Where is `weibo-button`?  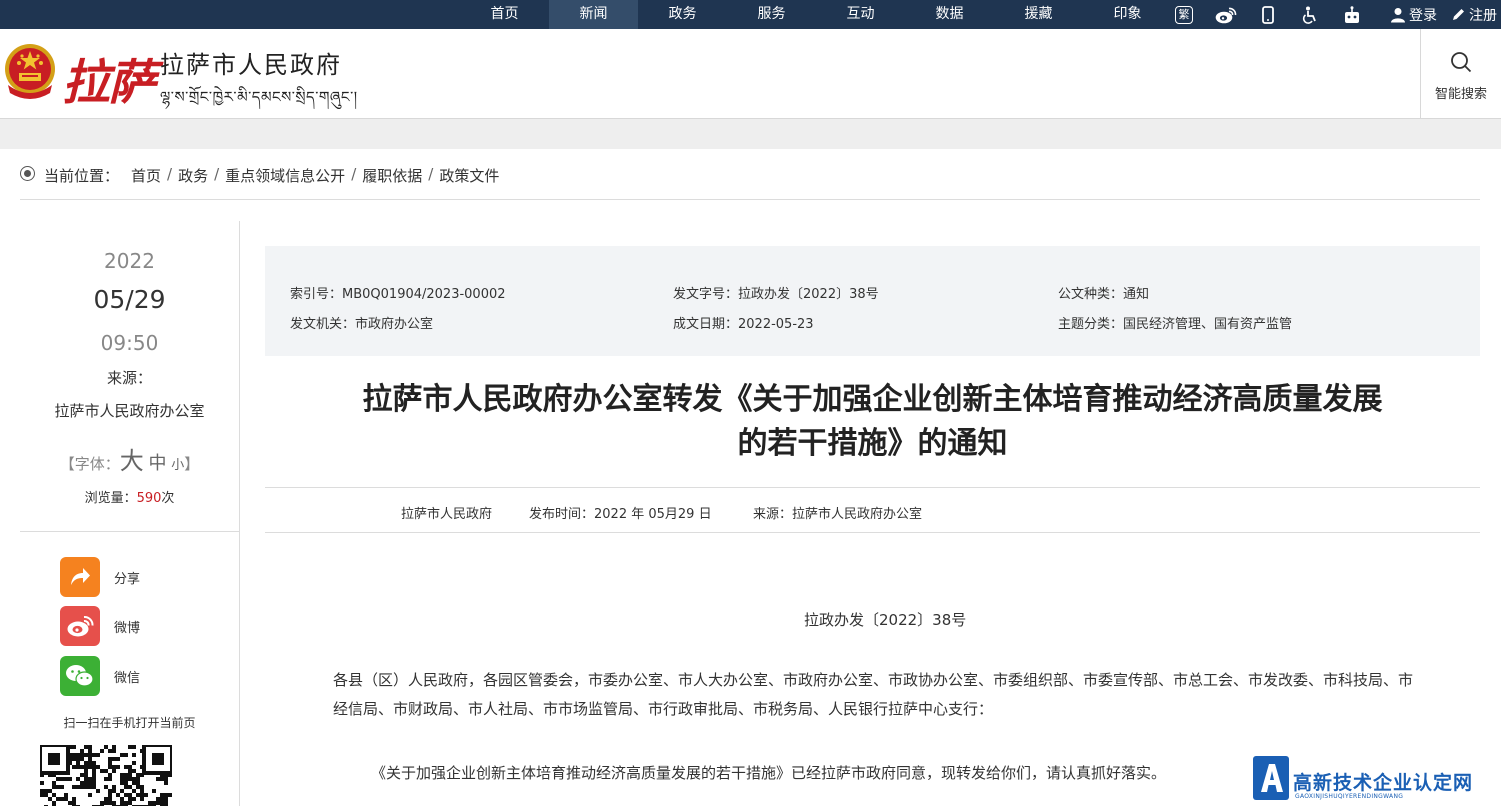 weibo-button is located at coordinates (1226, 14).